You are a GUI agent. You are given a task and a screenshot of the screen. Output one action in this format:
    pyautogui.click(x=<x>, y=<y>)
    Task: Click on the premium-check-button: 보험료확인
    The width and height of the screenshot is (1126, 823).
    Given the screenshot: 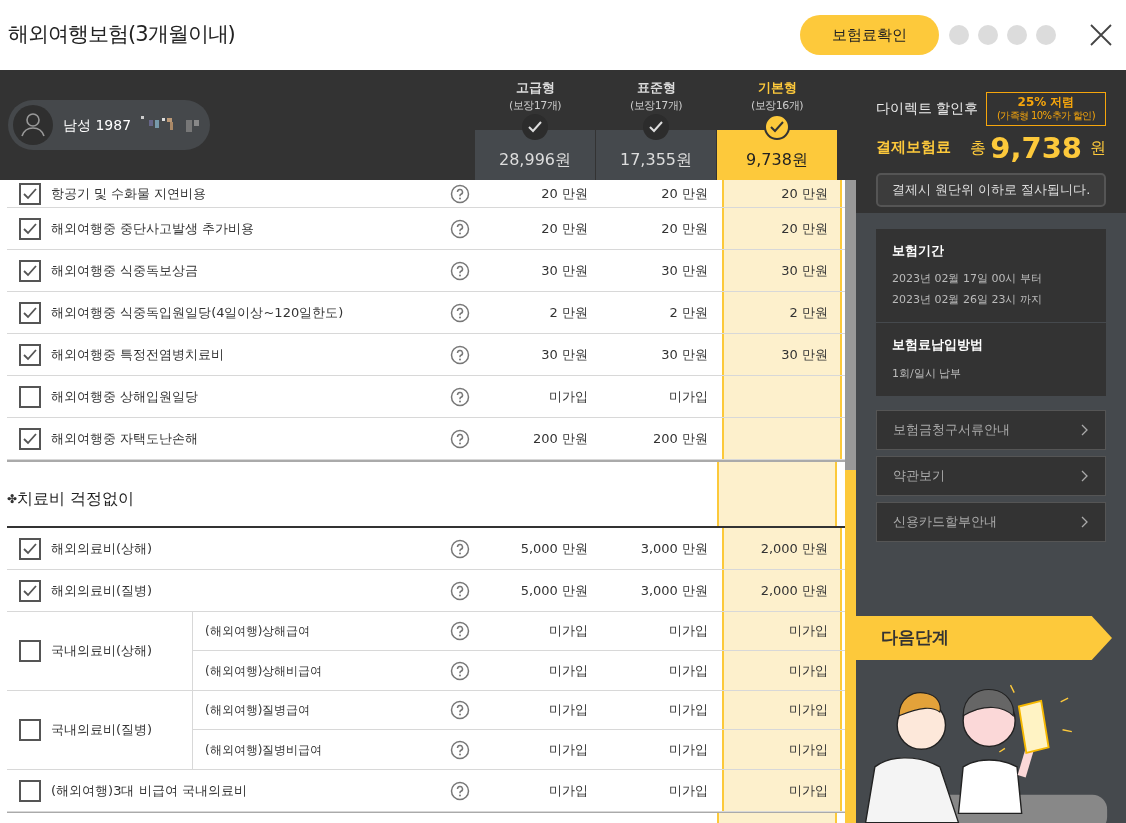 What is the action you would take?
    pyautogui.click(x=869, y=35)
    